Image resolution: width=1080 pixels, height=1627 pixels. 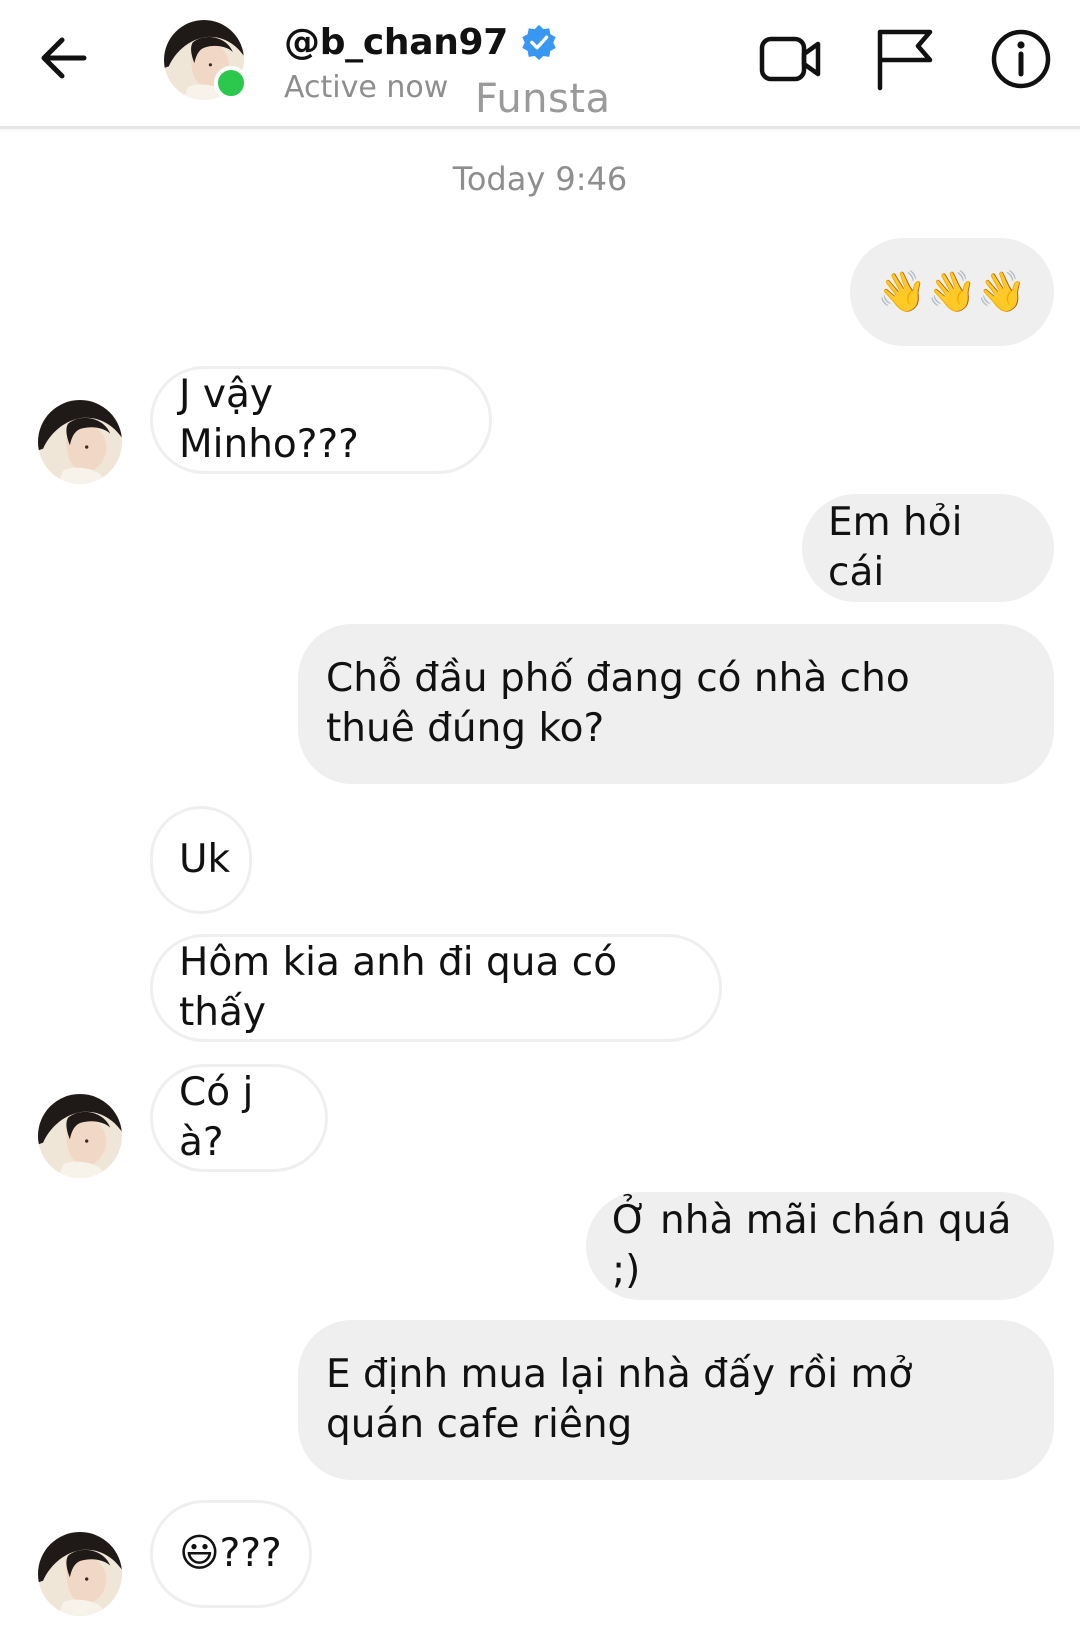 What do you see at coordinates (231, 83) in the screenshot?
I see `online-status-dot` at bounding box center [231, 83].